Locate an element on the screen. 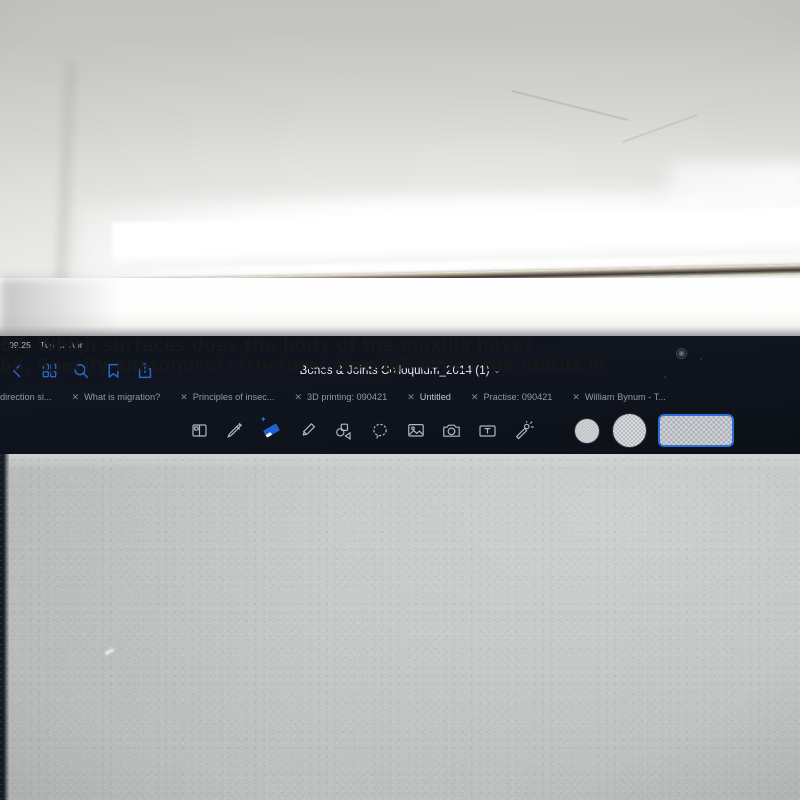  ceiling-cable-arc is located at coordinates (95, 34).